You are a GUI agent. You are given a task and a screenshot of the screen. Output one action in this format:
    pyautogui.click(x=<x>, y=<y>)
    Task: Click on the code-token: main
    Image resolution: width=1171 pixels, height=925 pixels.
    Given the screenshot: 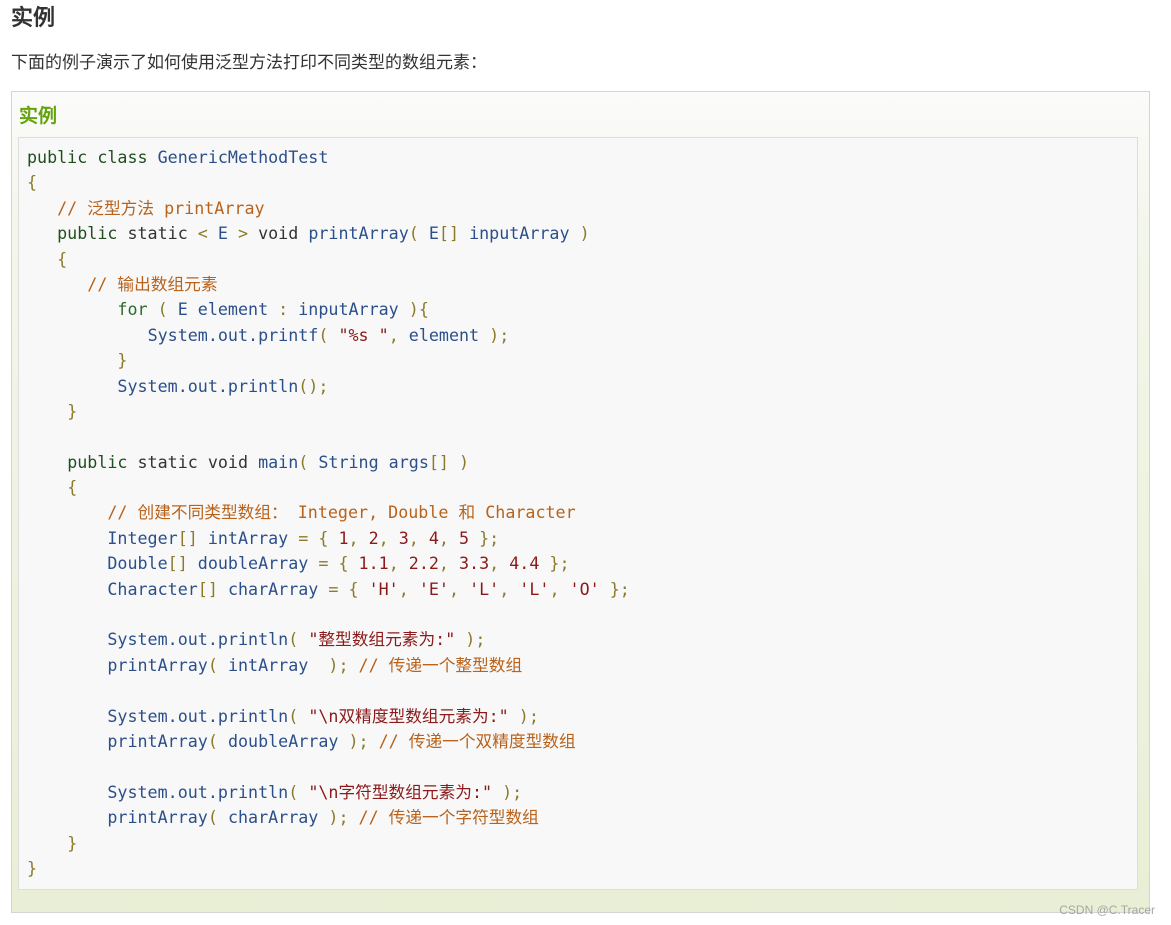 What is the action you would take?
    pyautogui.click(x=278, y=461)
    